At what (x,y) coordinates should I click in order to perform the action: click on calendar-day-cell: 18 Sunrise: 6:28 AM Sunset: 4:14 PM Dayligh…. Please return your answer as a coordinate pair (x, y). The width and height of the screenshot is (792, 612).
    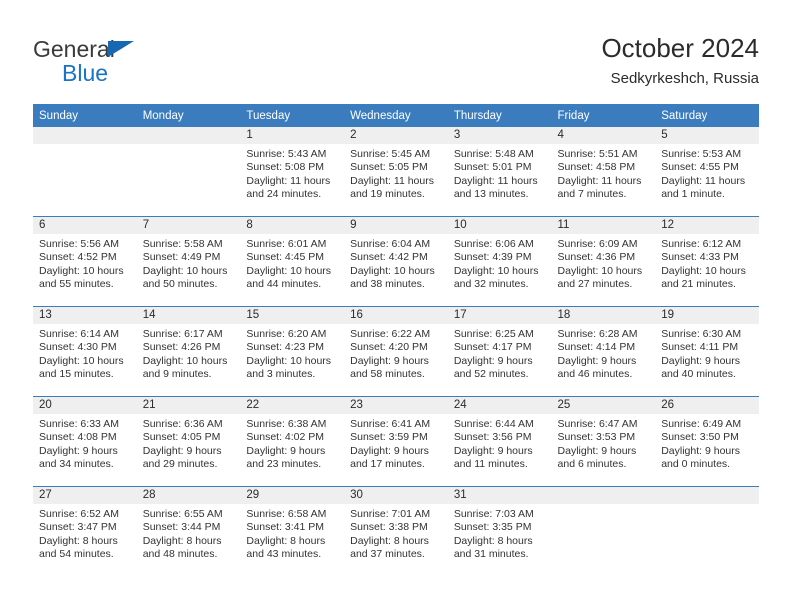
    Looking at the image, I should click on (603, 351).